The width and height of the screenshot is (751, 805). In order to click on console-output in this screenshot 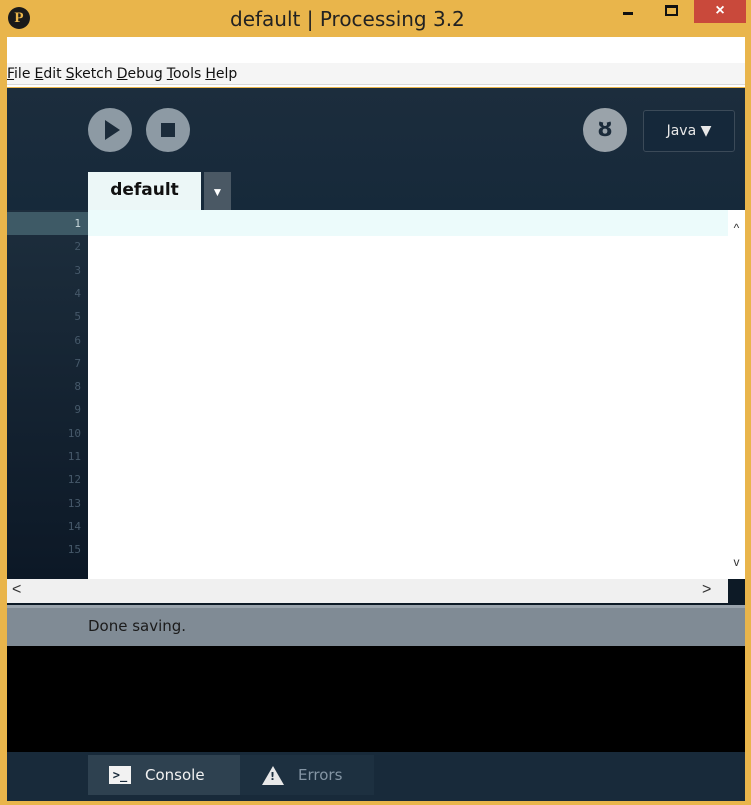, I will do `click(376, 699)`.